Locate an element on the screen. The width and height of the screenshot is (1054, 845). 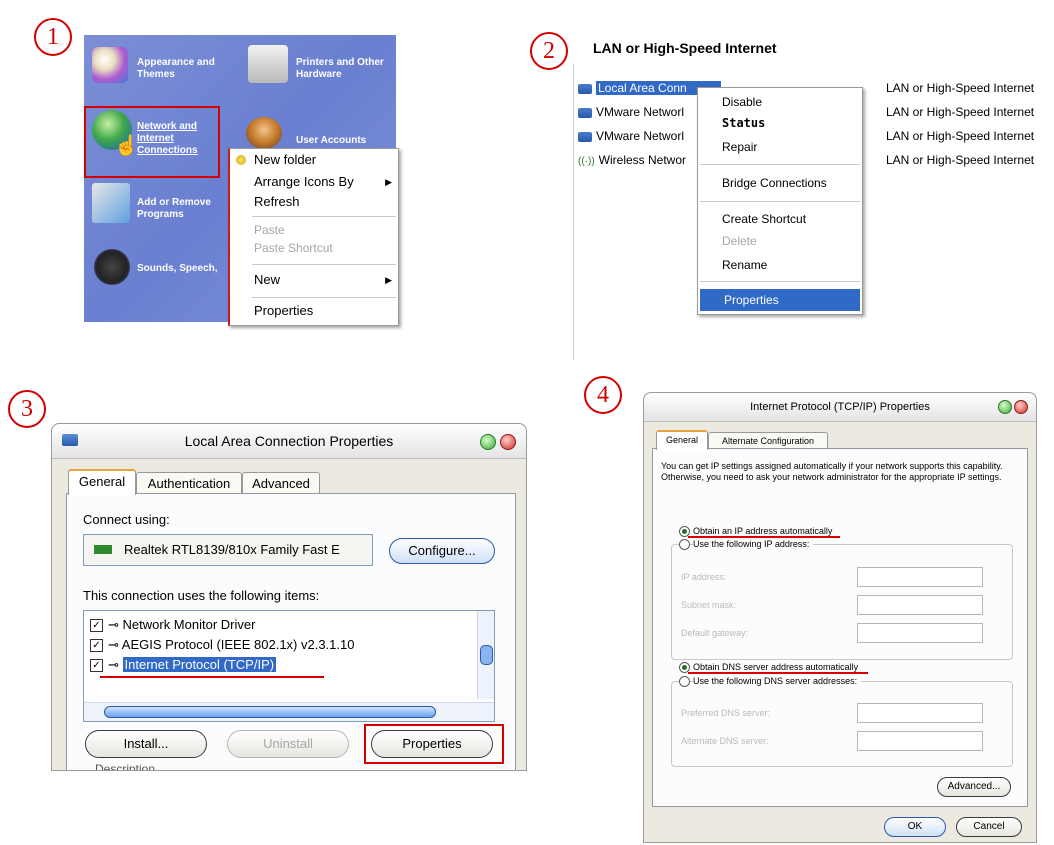
use-dns-label: Use the following DNS server addresses: is located at coordinates (777, 681).